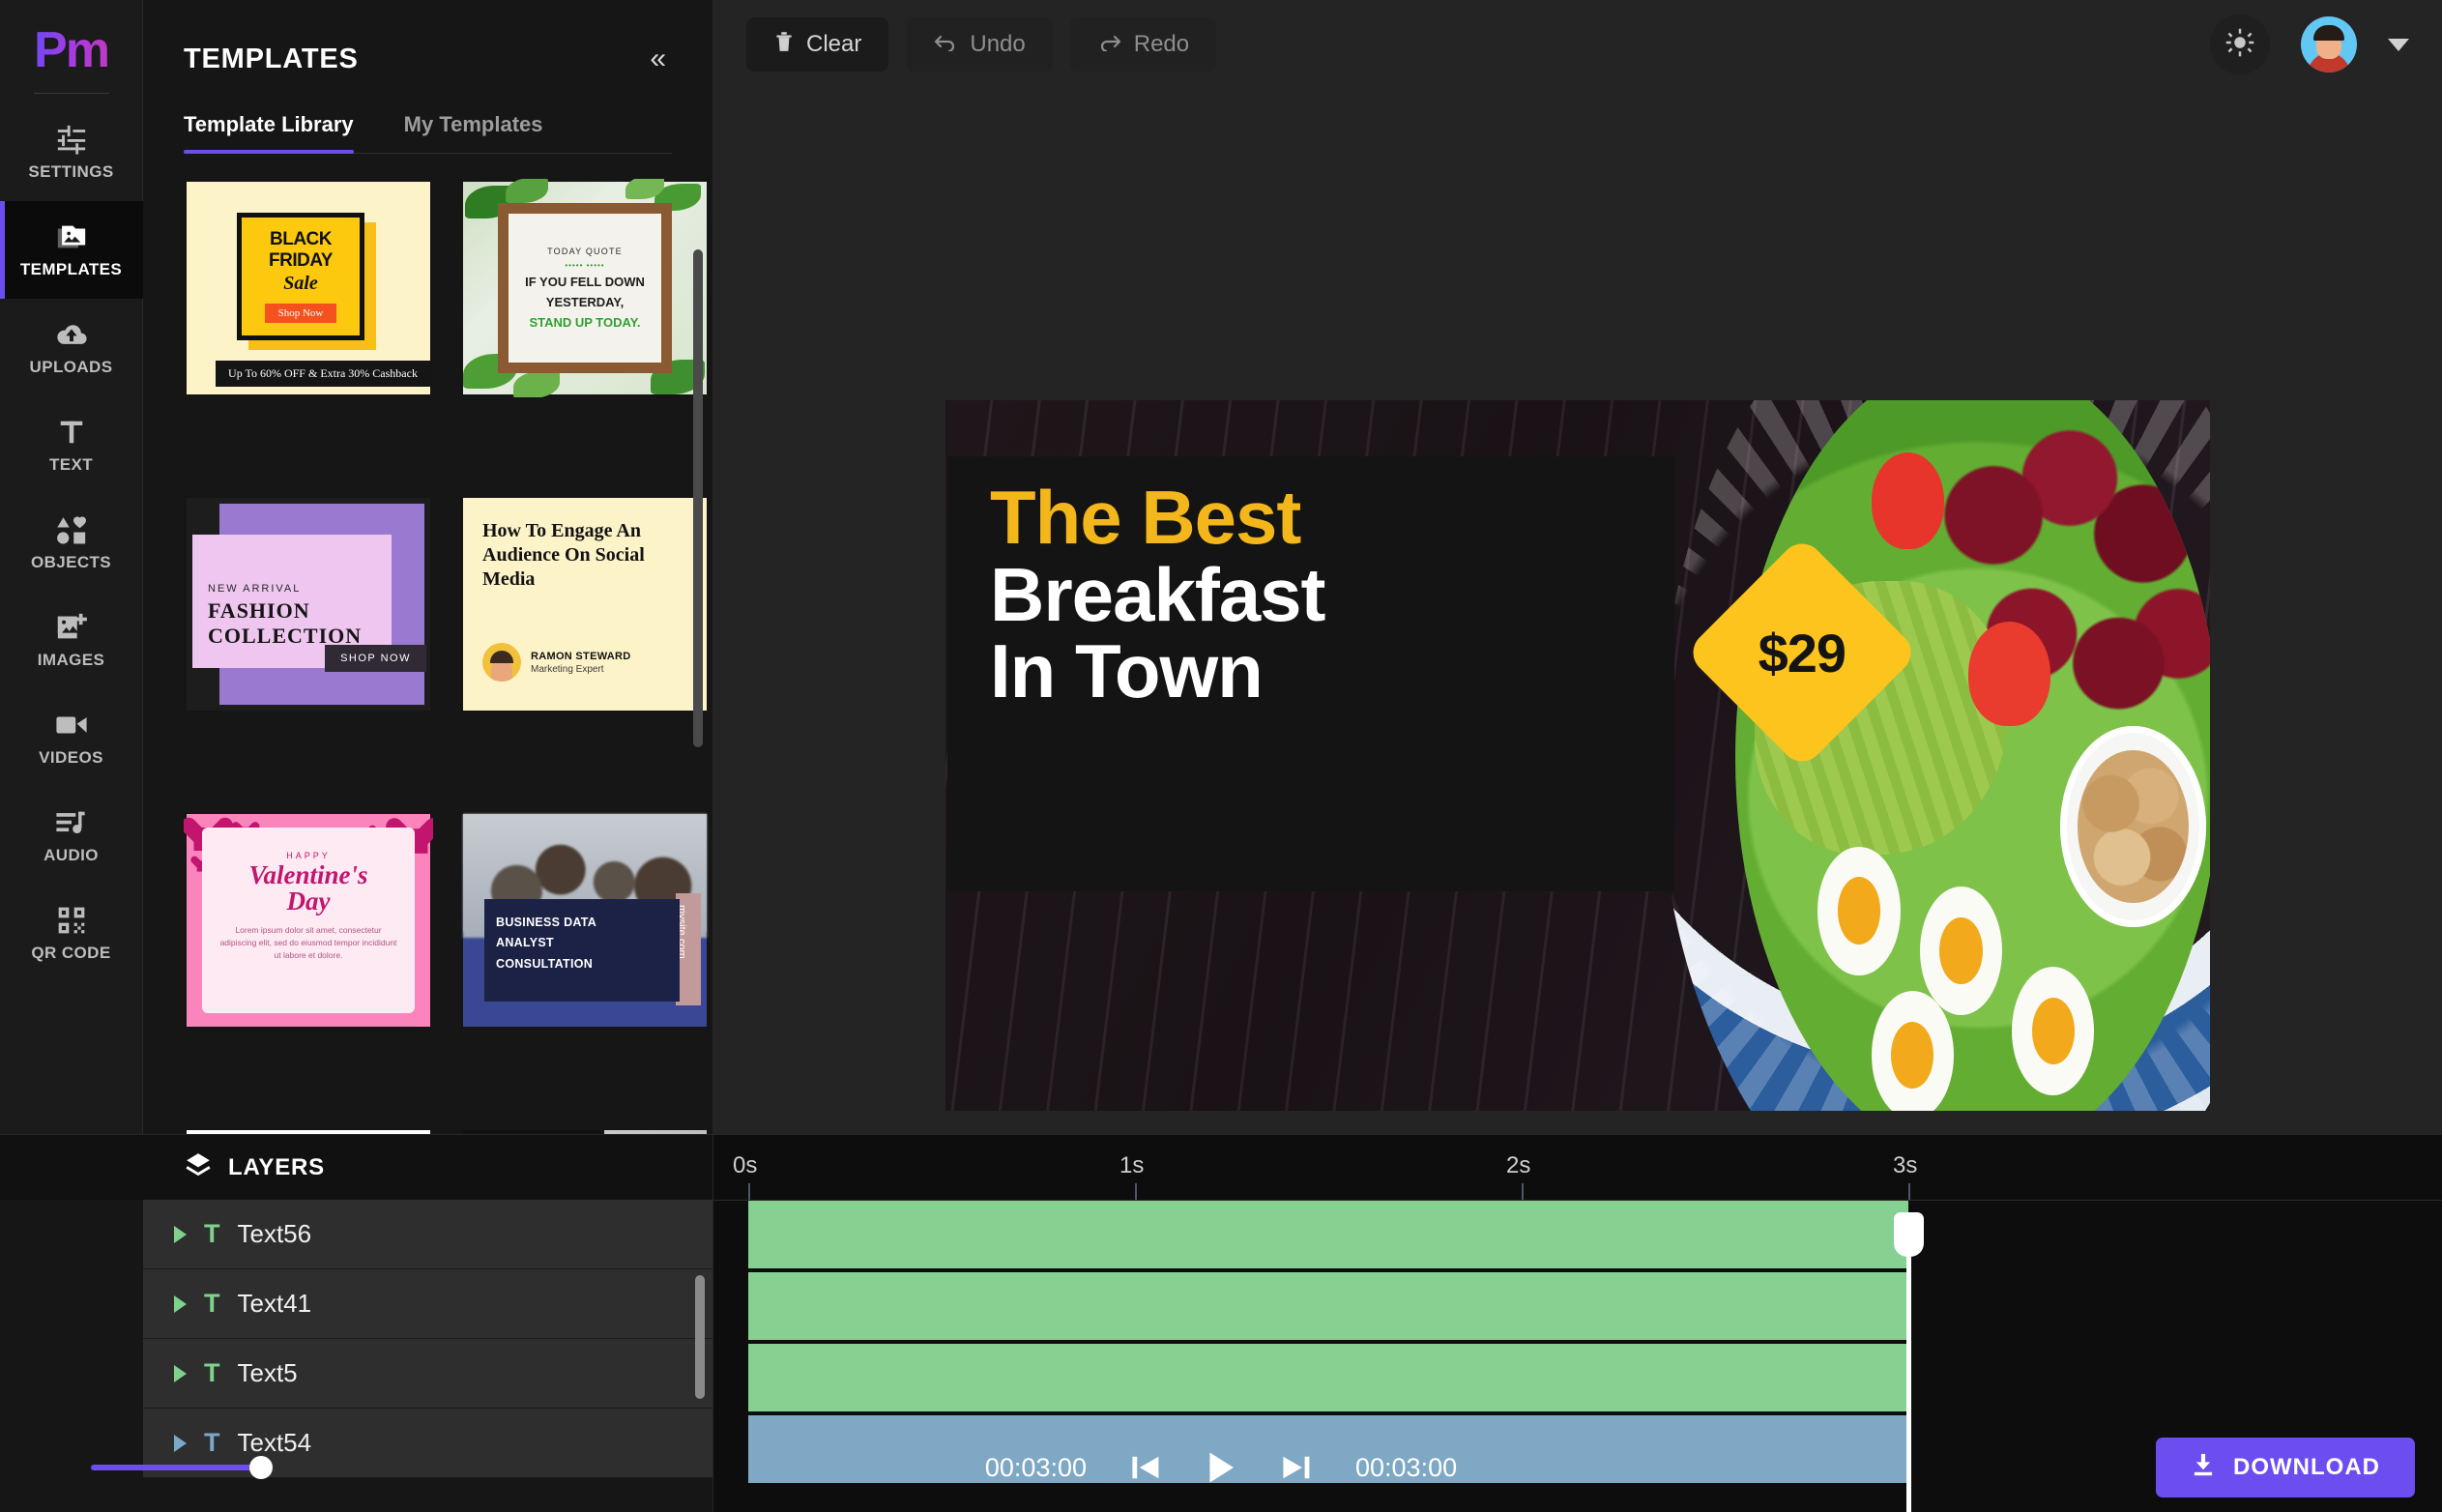  What do you see at coordinates (71, 660) in the screenshot?
I see `rail-label: IMAGES` at bounding box center [71, 660].